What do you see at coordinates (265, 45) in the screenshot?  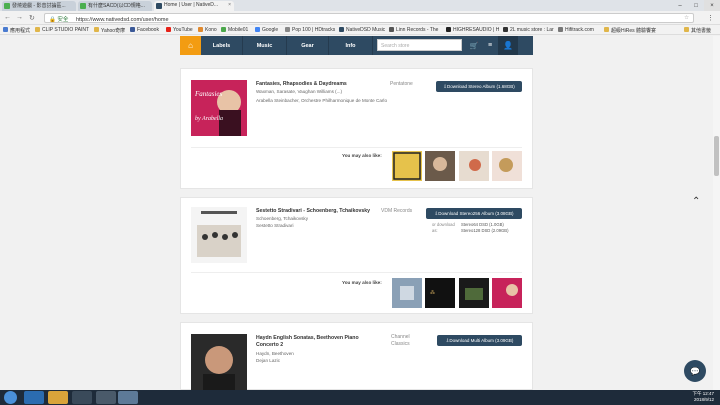 I see `nav-music: Music` at bounding box center [265, 45].